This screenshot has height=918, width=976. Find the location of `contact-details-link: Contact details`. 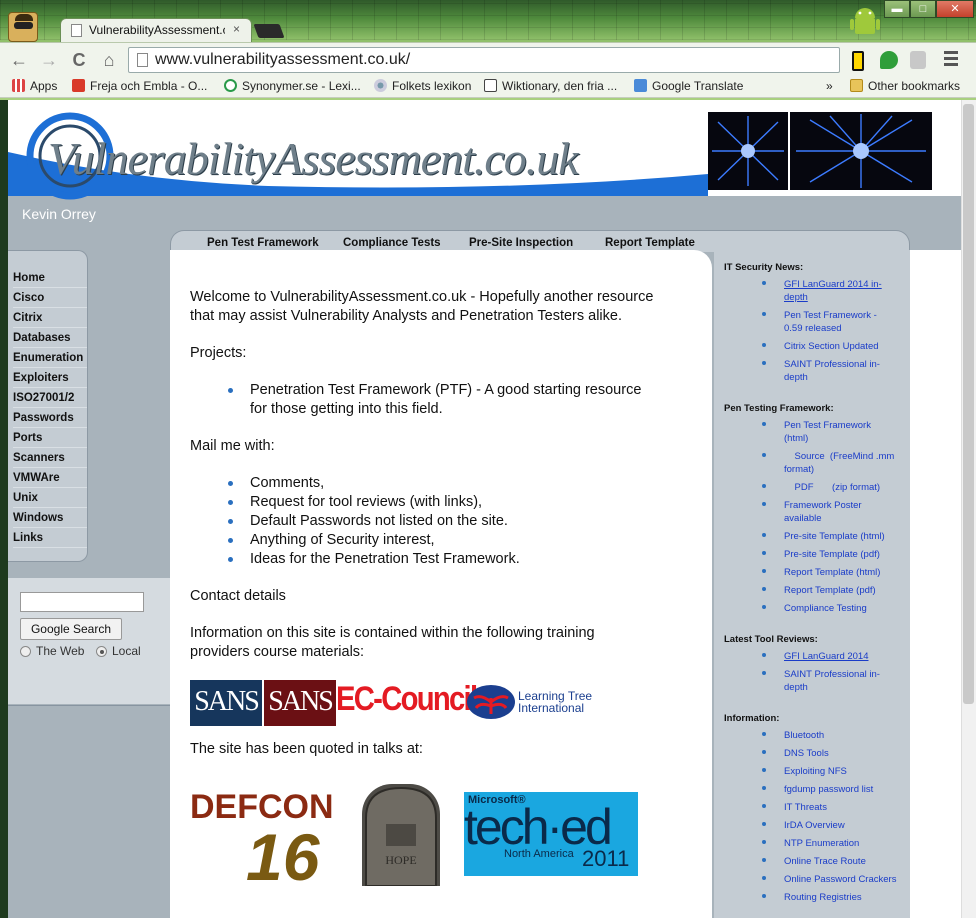

contact-details-link: Contact details is located at coordinates (238, 596).